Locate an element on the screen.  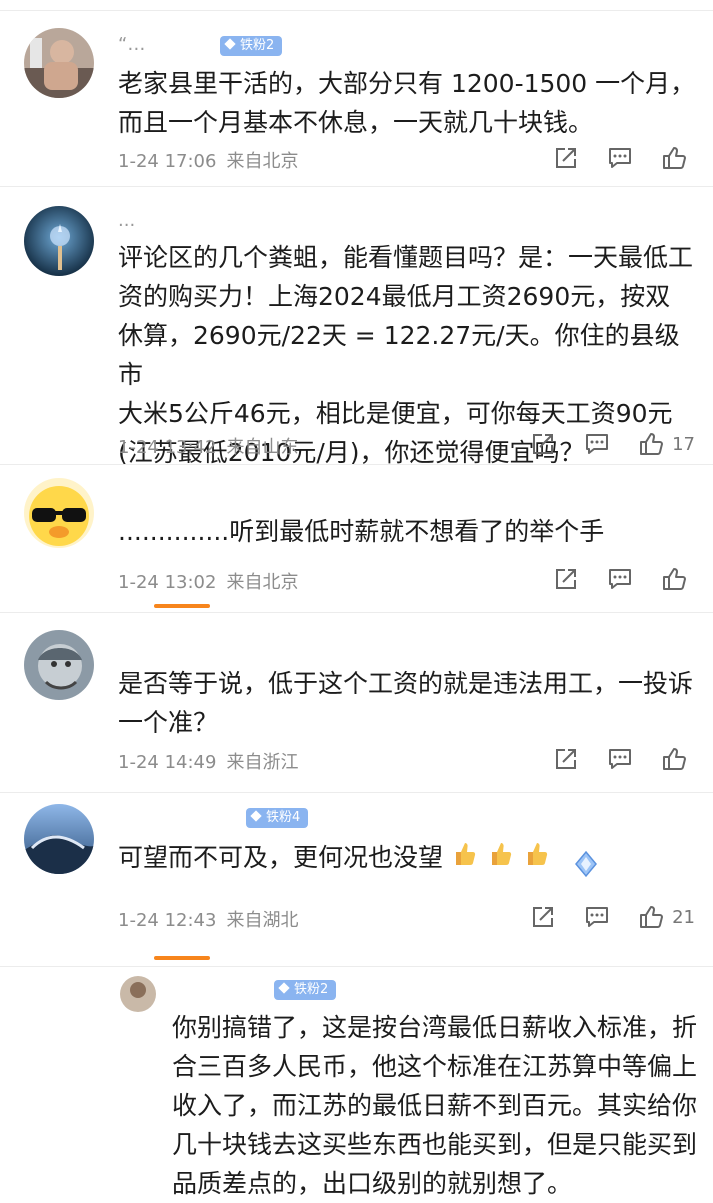
location: 来自湖北 is located at coordinates (262, 920).